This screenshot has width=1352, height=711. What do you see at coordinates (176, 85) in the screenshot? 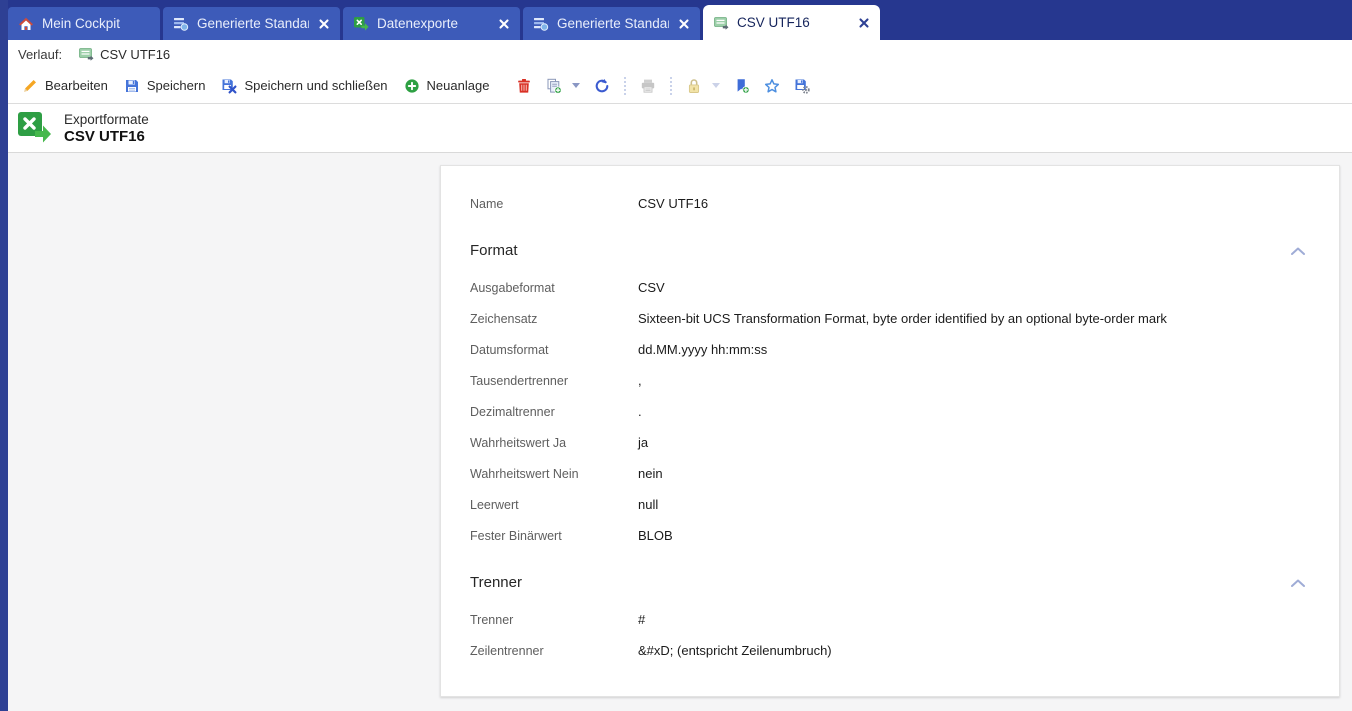
I see `save-button-label: Speichern` at bounding box center [176, 85].